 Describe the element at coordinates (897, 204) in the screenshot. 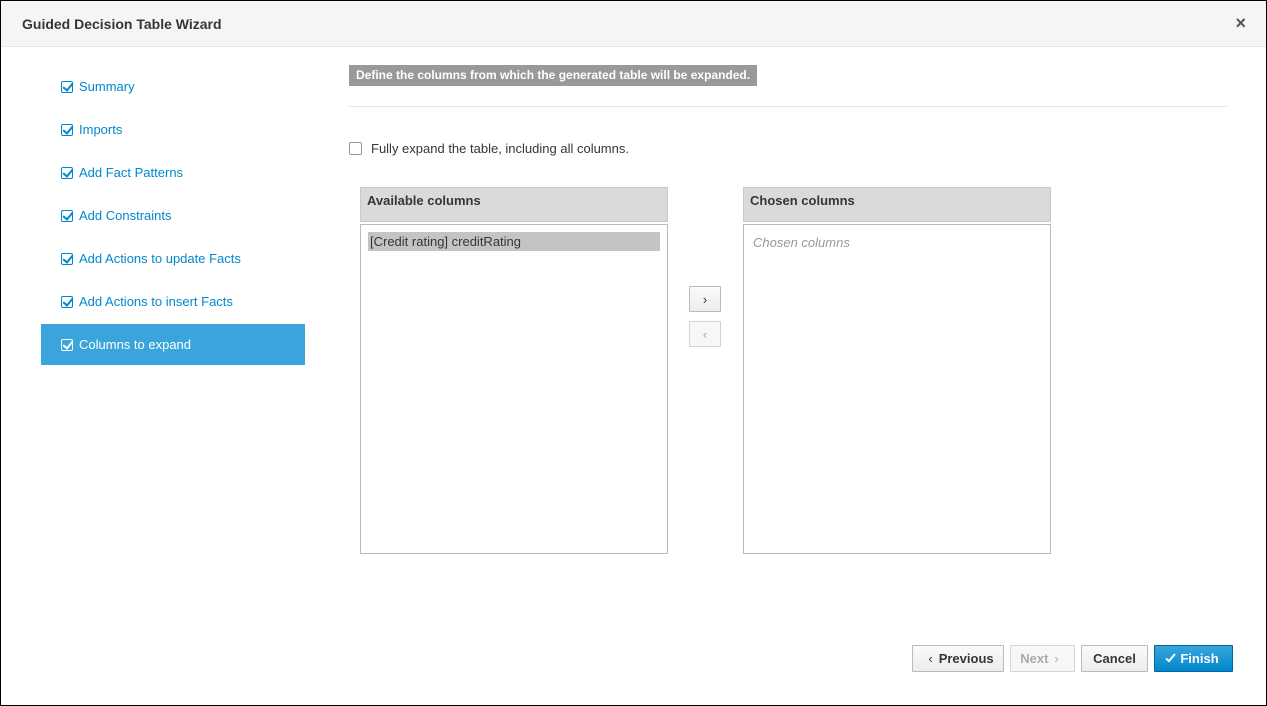

I see `chosen-columns-header: Chosen columns` at that location.